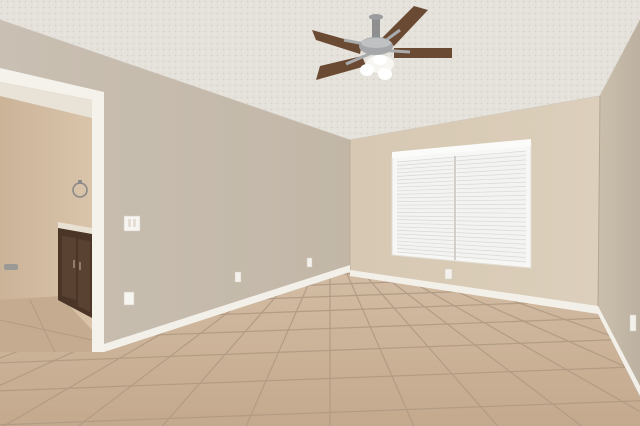  What do you see at coordinates (52, 210) in the screenshot?
I see `bathroom-doorway` at bounding box center [52, 210].